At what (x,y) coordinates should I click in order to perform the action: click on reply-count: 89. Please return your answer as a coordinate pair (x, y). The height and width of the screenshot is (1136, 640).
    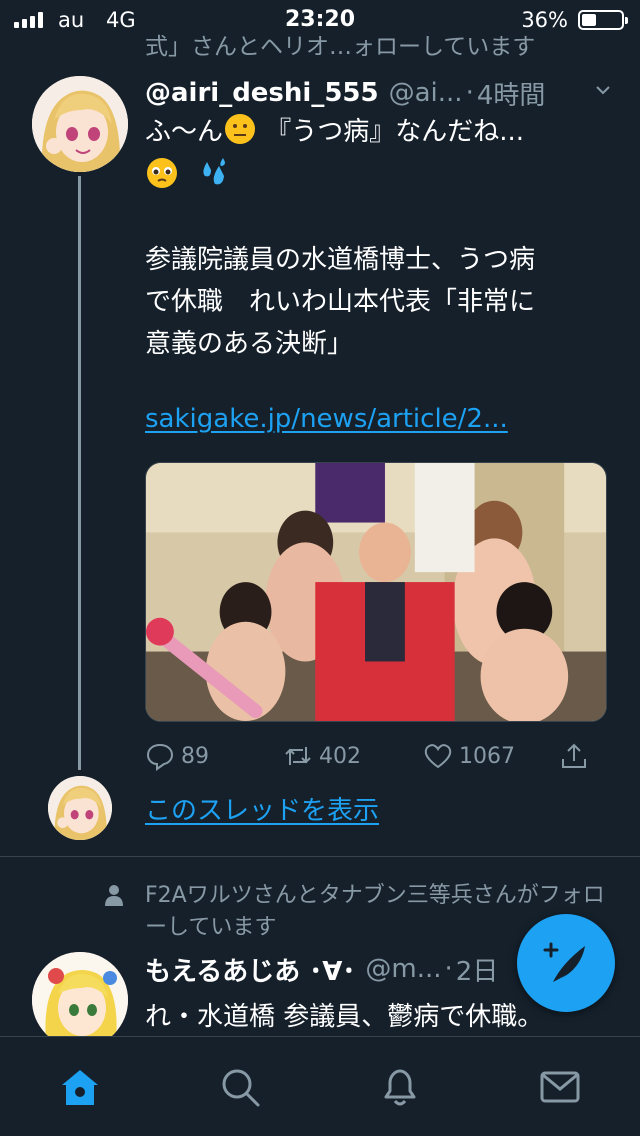
    Looking at the image, I should click on (195, 756).